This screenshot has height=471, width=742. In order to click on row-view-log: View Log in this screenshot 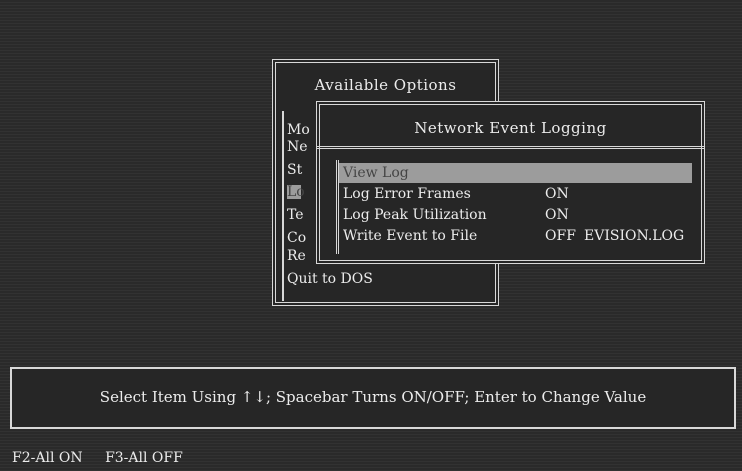, I will do `click(515, 173)`.